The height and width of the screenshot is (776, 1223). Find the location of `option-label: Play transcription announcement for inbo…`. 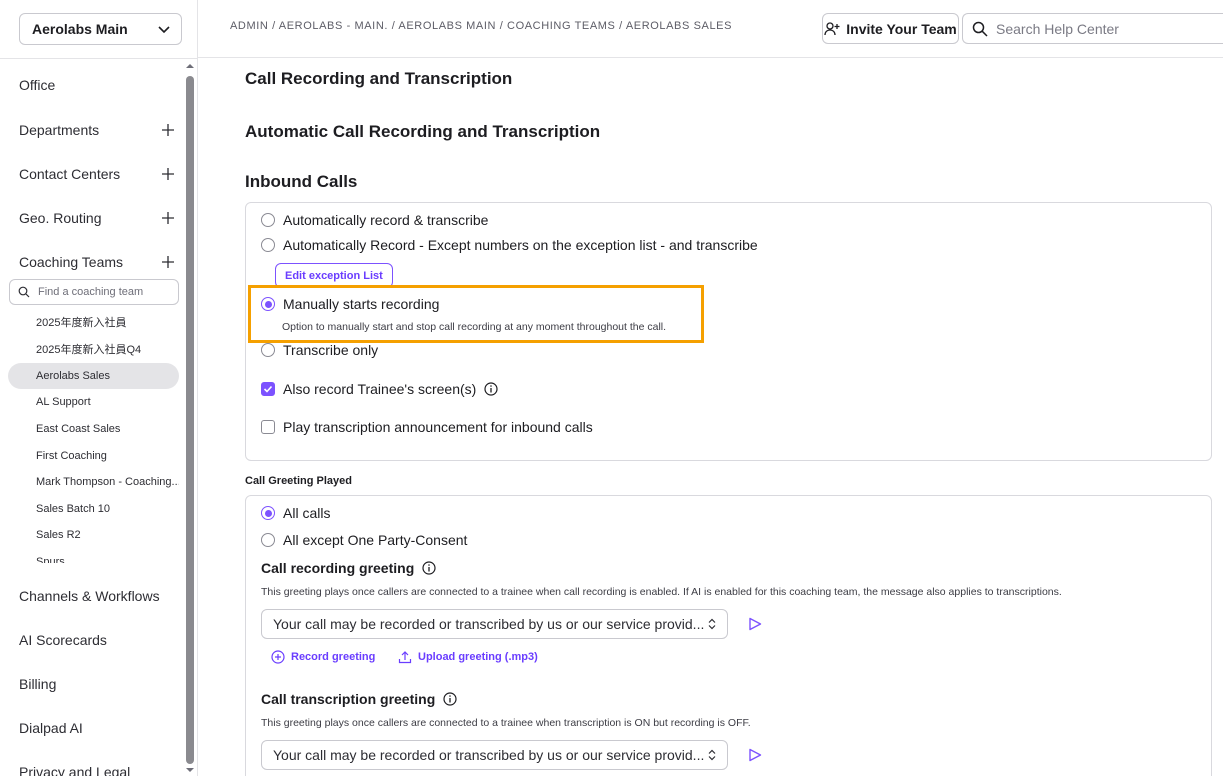

option-label: Play transcription announcement for inbo… is located at coordinates (438, 427).